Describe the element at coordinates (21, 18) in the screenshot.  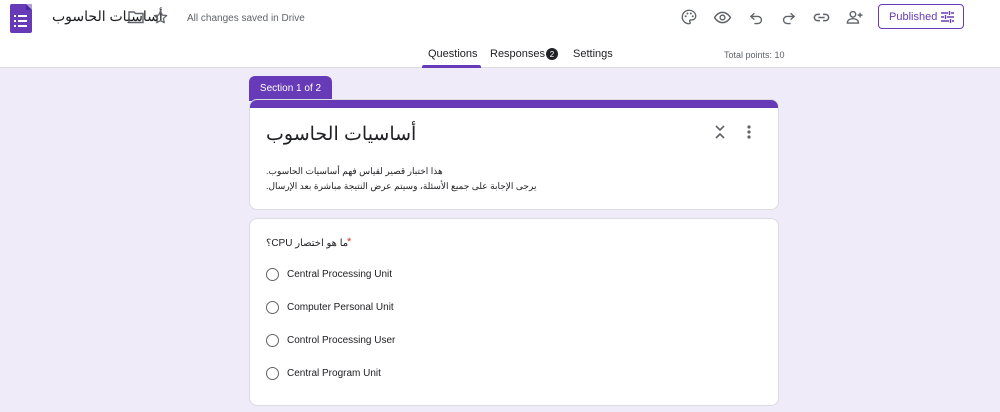
I see `forms-app-icon` at that location.